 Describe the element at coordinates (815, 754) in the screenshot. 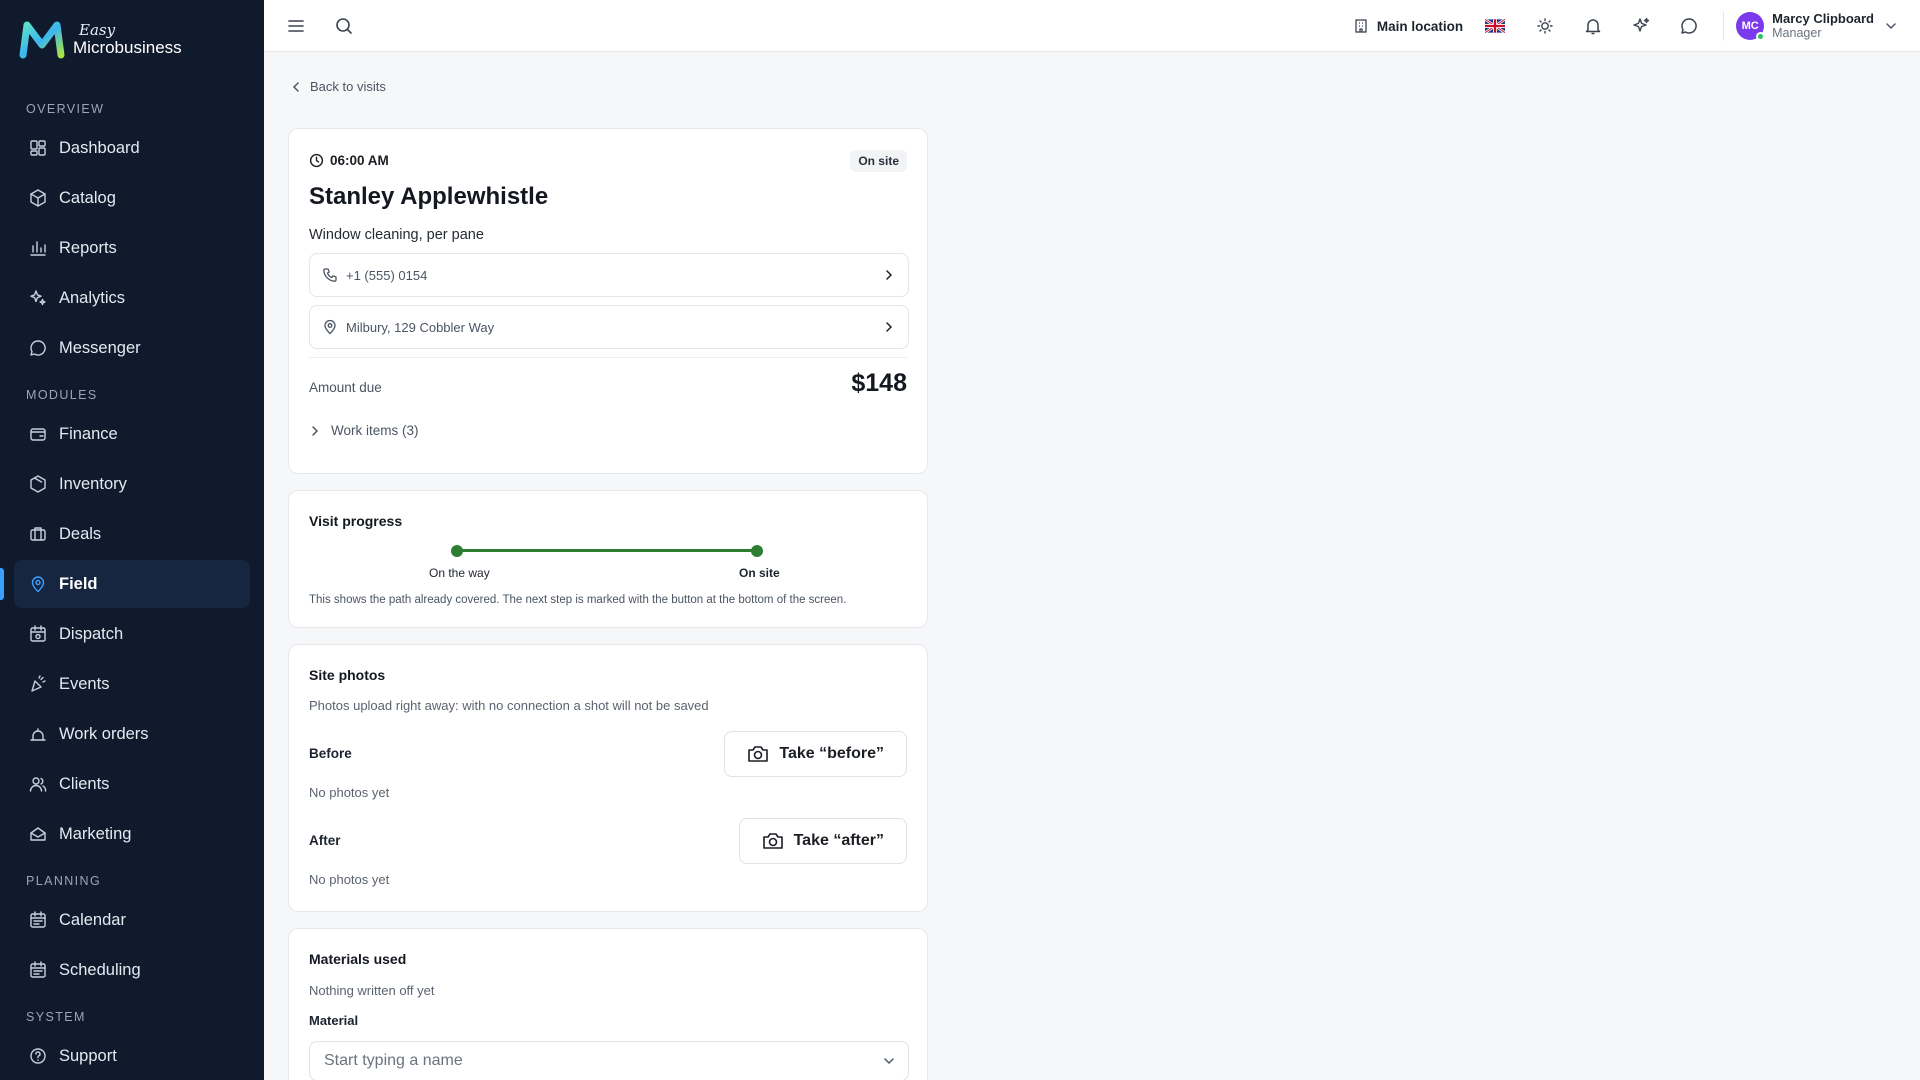

I see `take-before-button: Take “before”` at that location.